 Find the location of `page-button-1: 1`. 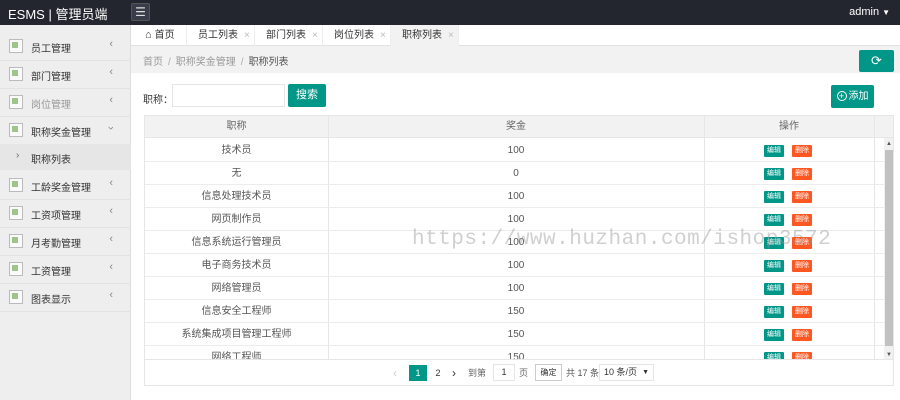

page-button-1: 1 is located at coordinates (418, 373).